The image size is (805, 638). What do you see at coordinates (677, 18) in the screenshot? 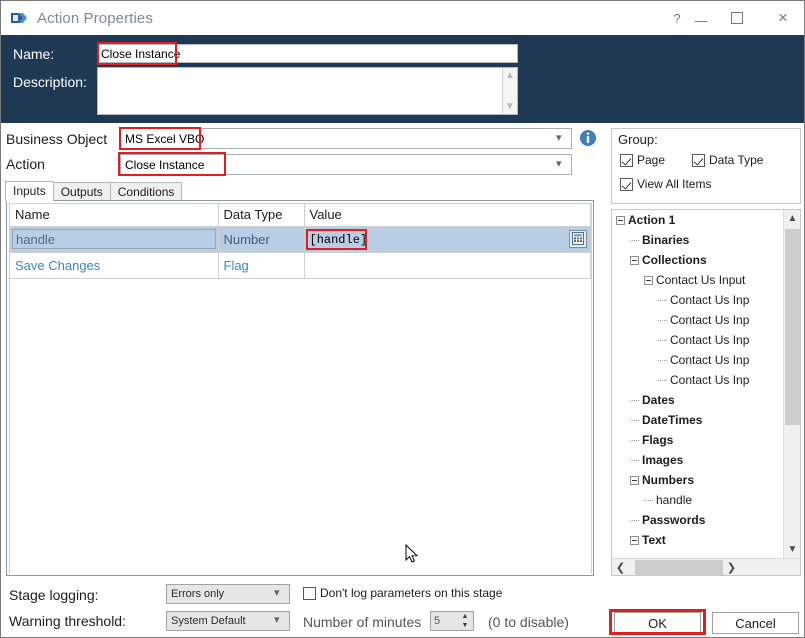
I see `help-button: ?` at bounding box center [677, 18].